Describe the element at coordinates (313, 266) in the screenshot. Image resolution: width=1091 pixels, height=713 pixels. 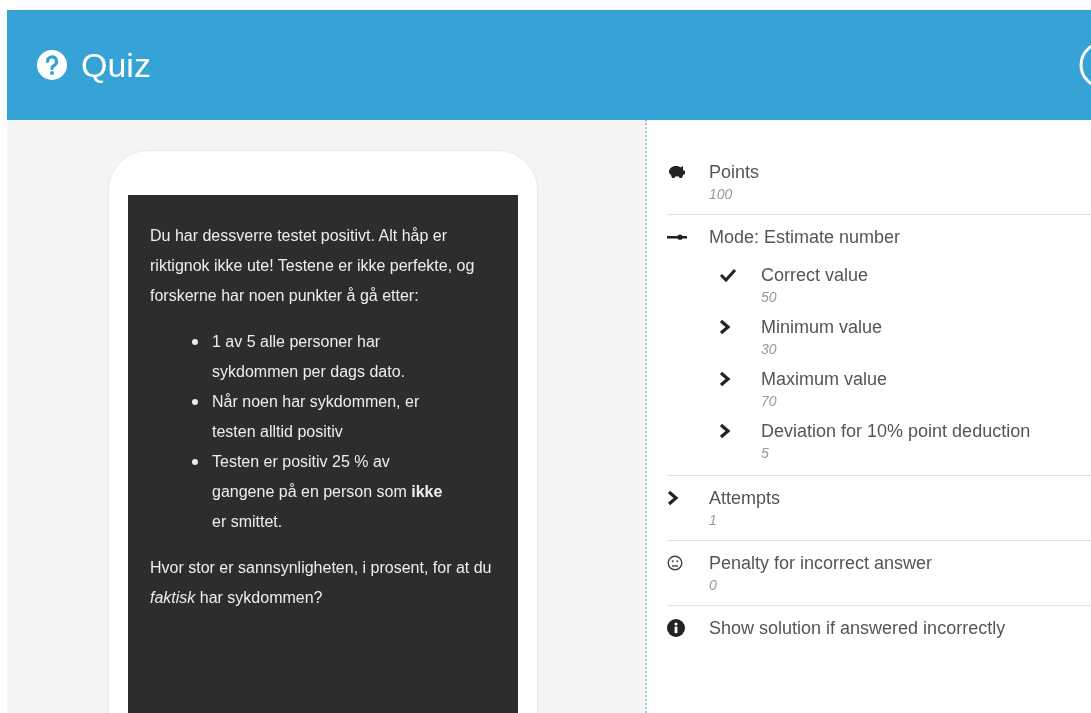
I see `question-text: Du har dessverre testet positivt. Alt håp er riktignok ikke ute! Testene er ikke perfekte, og forskerne har noen punkter å gå etter:` at that location.